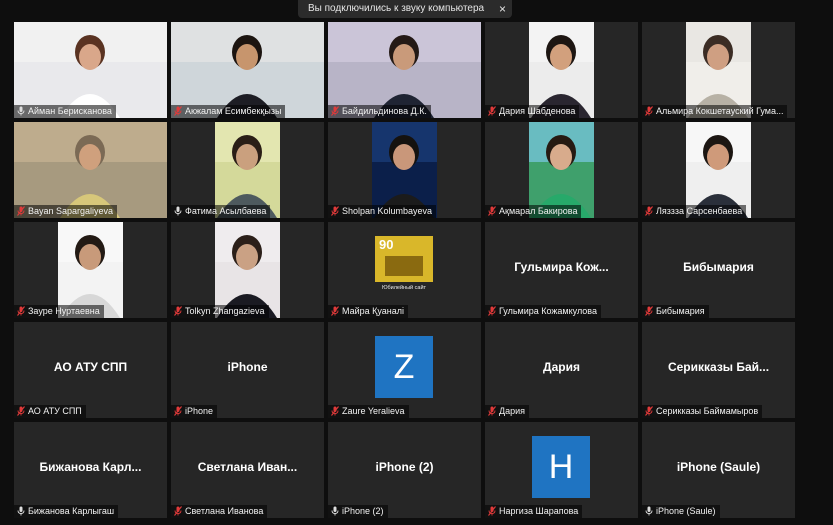  I want to click on participant-tile: Z Zaure Yeralieva, so click(404, 370).